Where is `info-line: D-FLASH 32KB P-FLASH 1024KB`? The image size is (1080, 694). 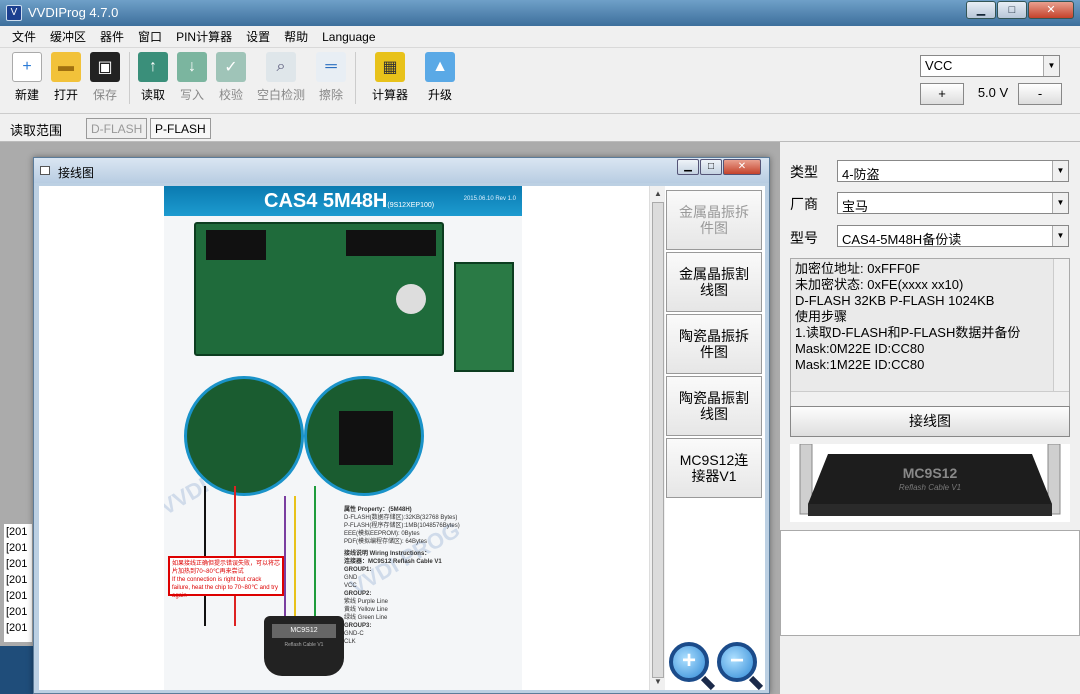
info-line: D-FLASH 32KB P-FLASH 1024KB is located at coordinates (895, 300).